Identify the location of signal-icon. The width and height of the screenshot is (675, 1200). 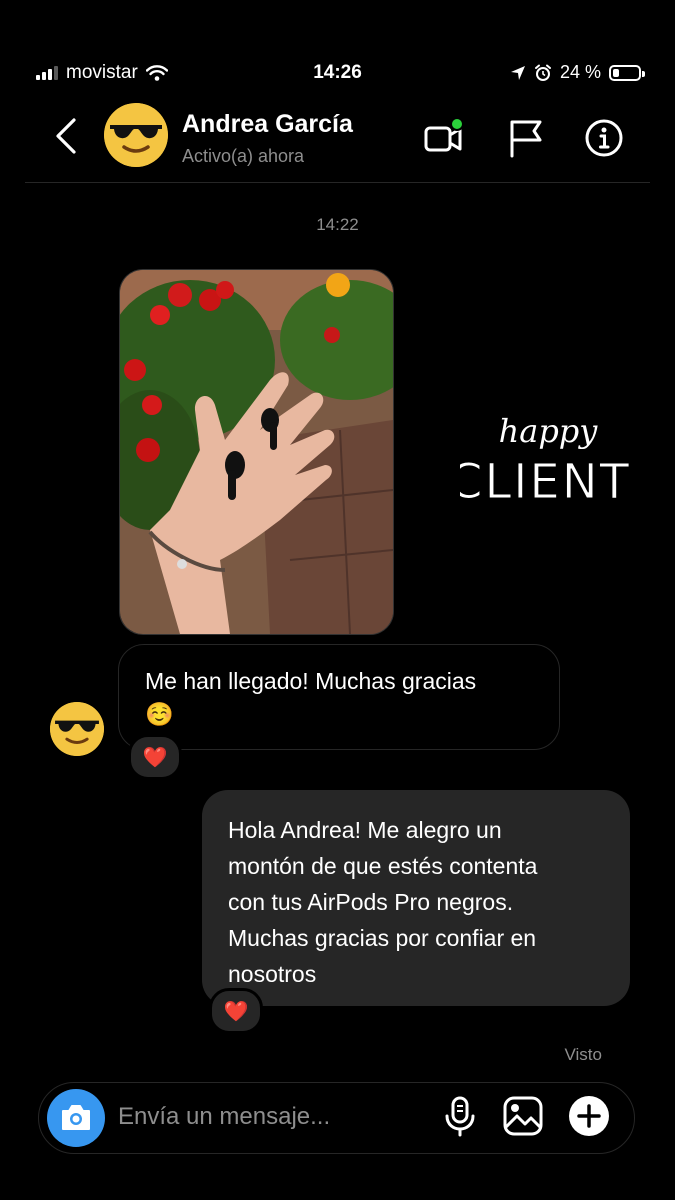
(47, 73).